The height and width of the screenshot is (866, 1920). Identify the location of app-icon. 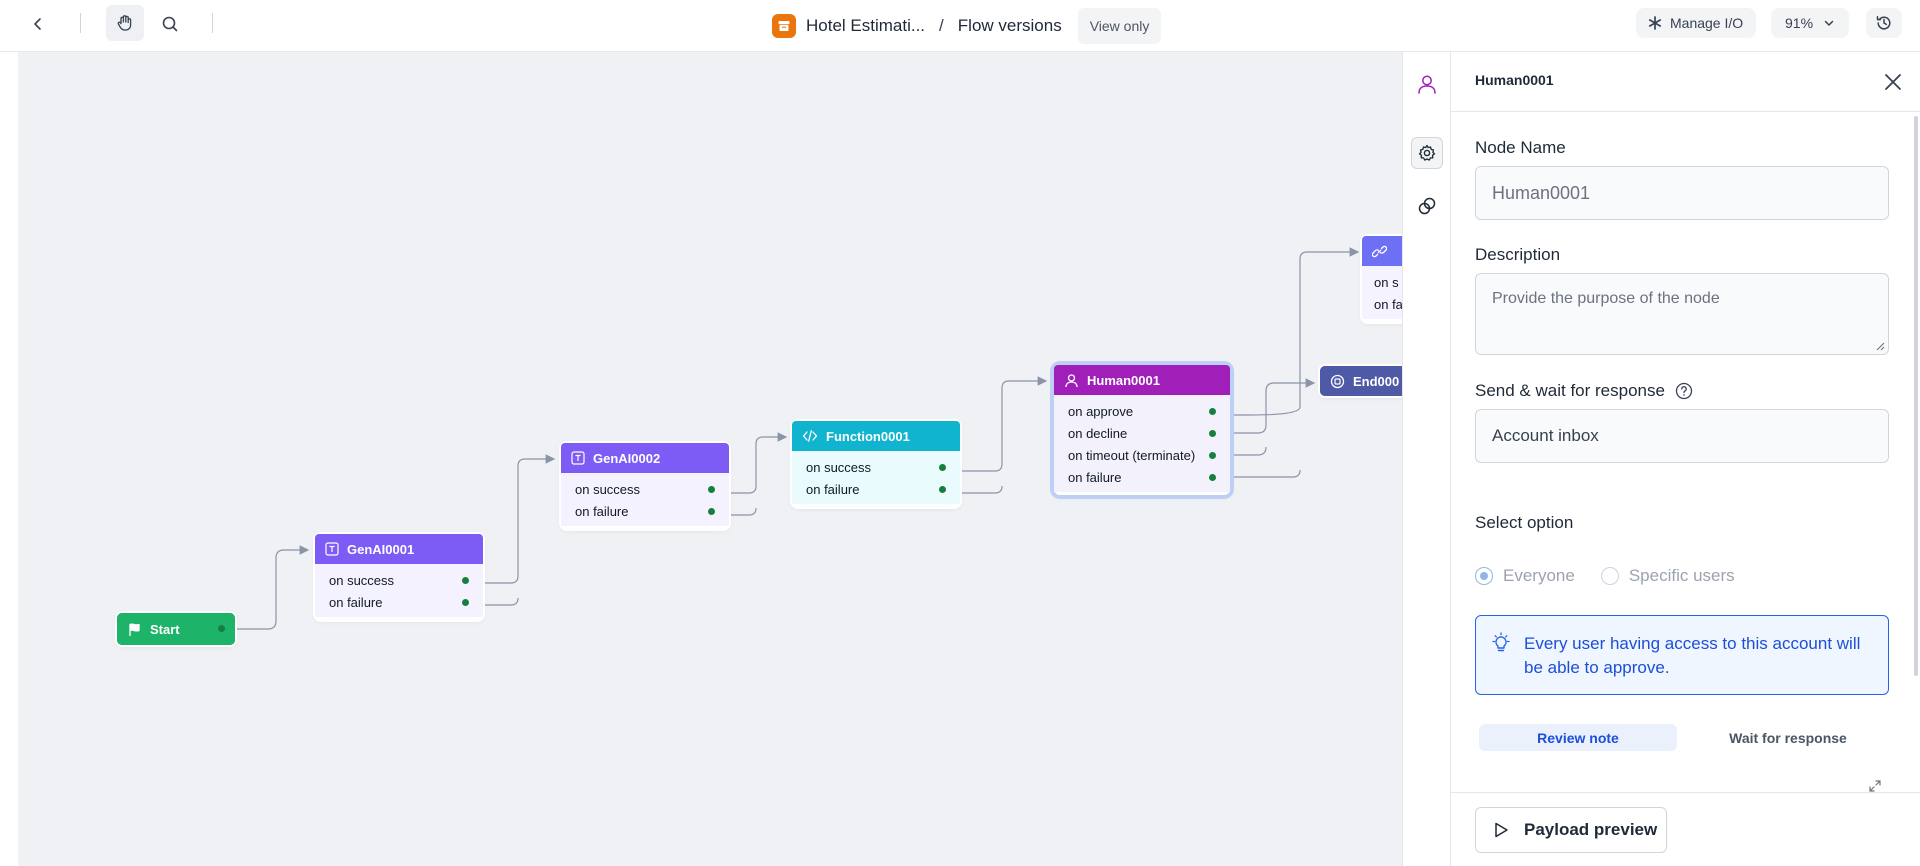
(784, 26).